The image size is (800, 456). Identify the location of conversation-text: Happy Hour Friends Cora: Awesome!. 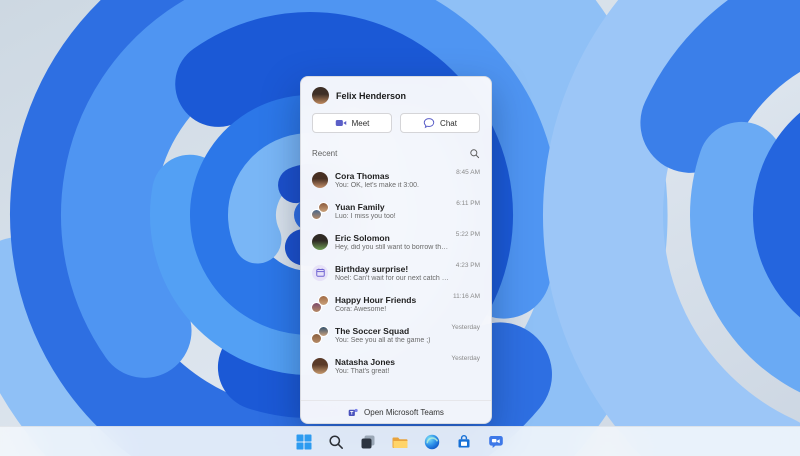
(390, 304).